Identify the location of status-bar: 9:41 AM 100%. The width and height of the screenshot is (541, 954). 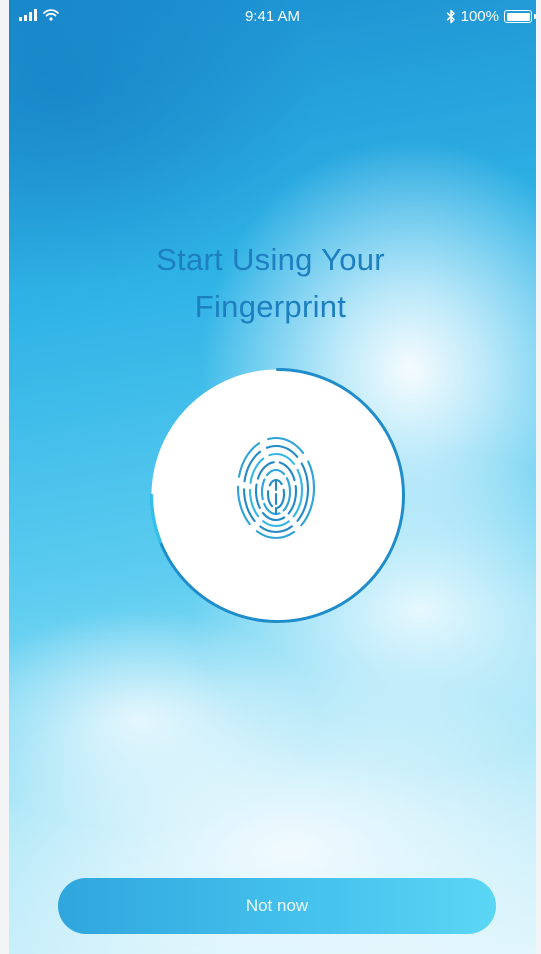
(272, 17).